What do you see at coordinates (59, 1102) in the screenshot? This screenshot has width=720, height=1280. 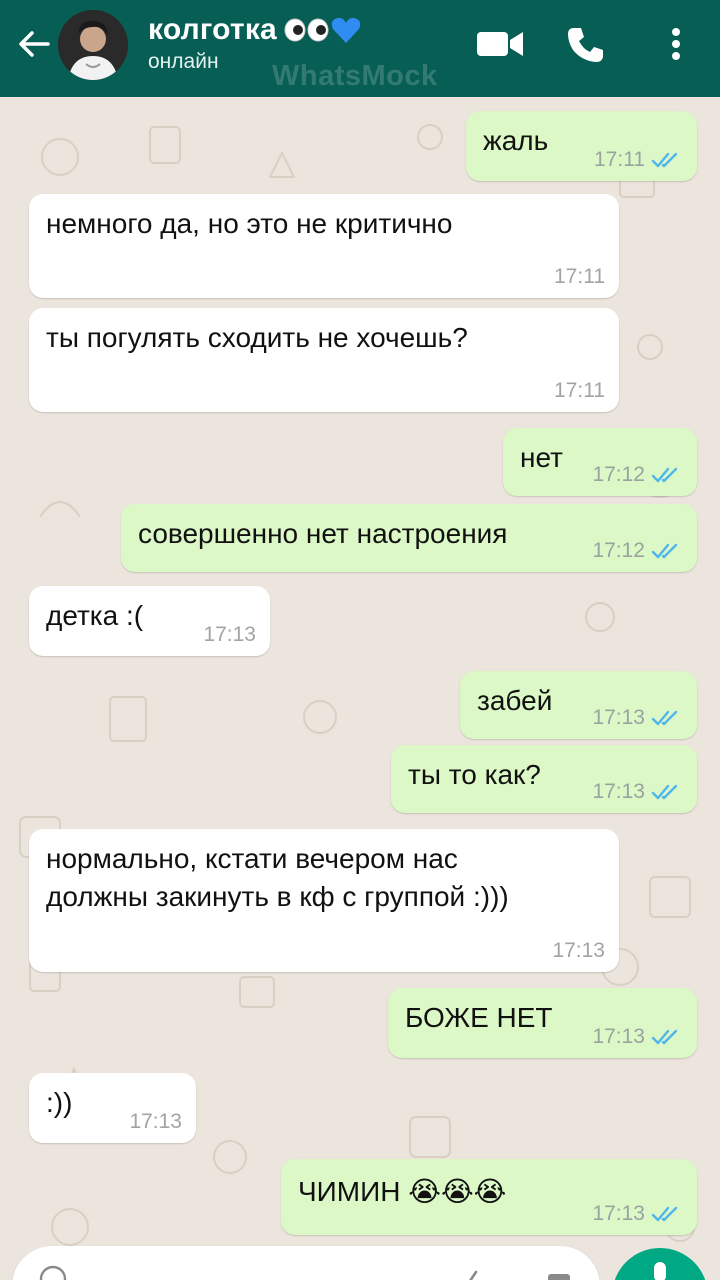 I see `message-text: :))` at bounding box center [59, 1102].